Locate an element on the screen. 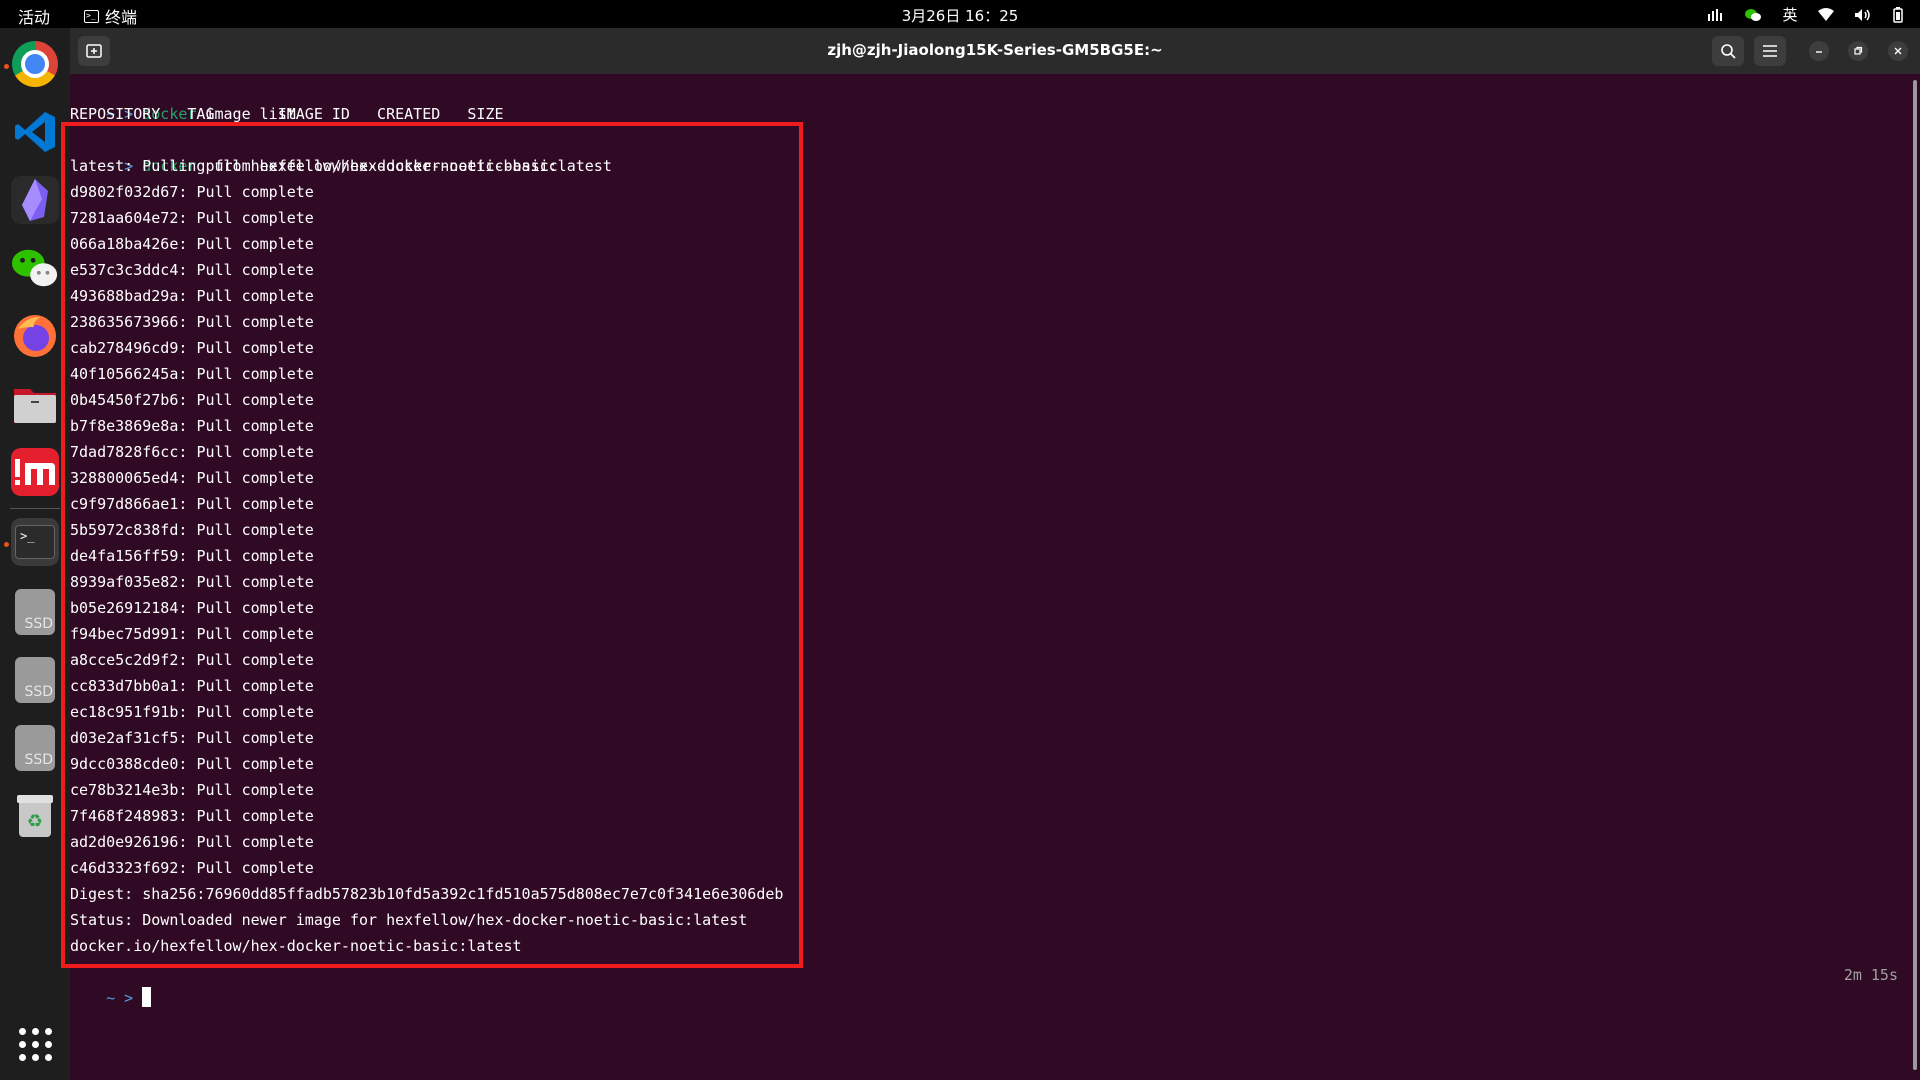 The image size is (1920, 1080). files-icon is located at coordinates (35, 404).